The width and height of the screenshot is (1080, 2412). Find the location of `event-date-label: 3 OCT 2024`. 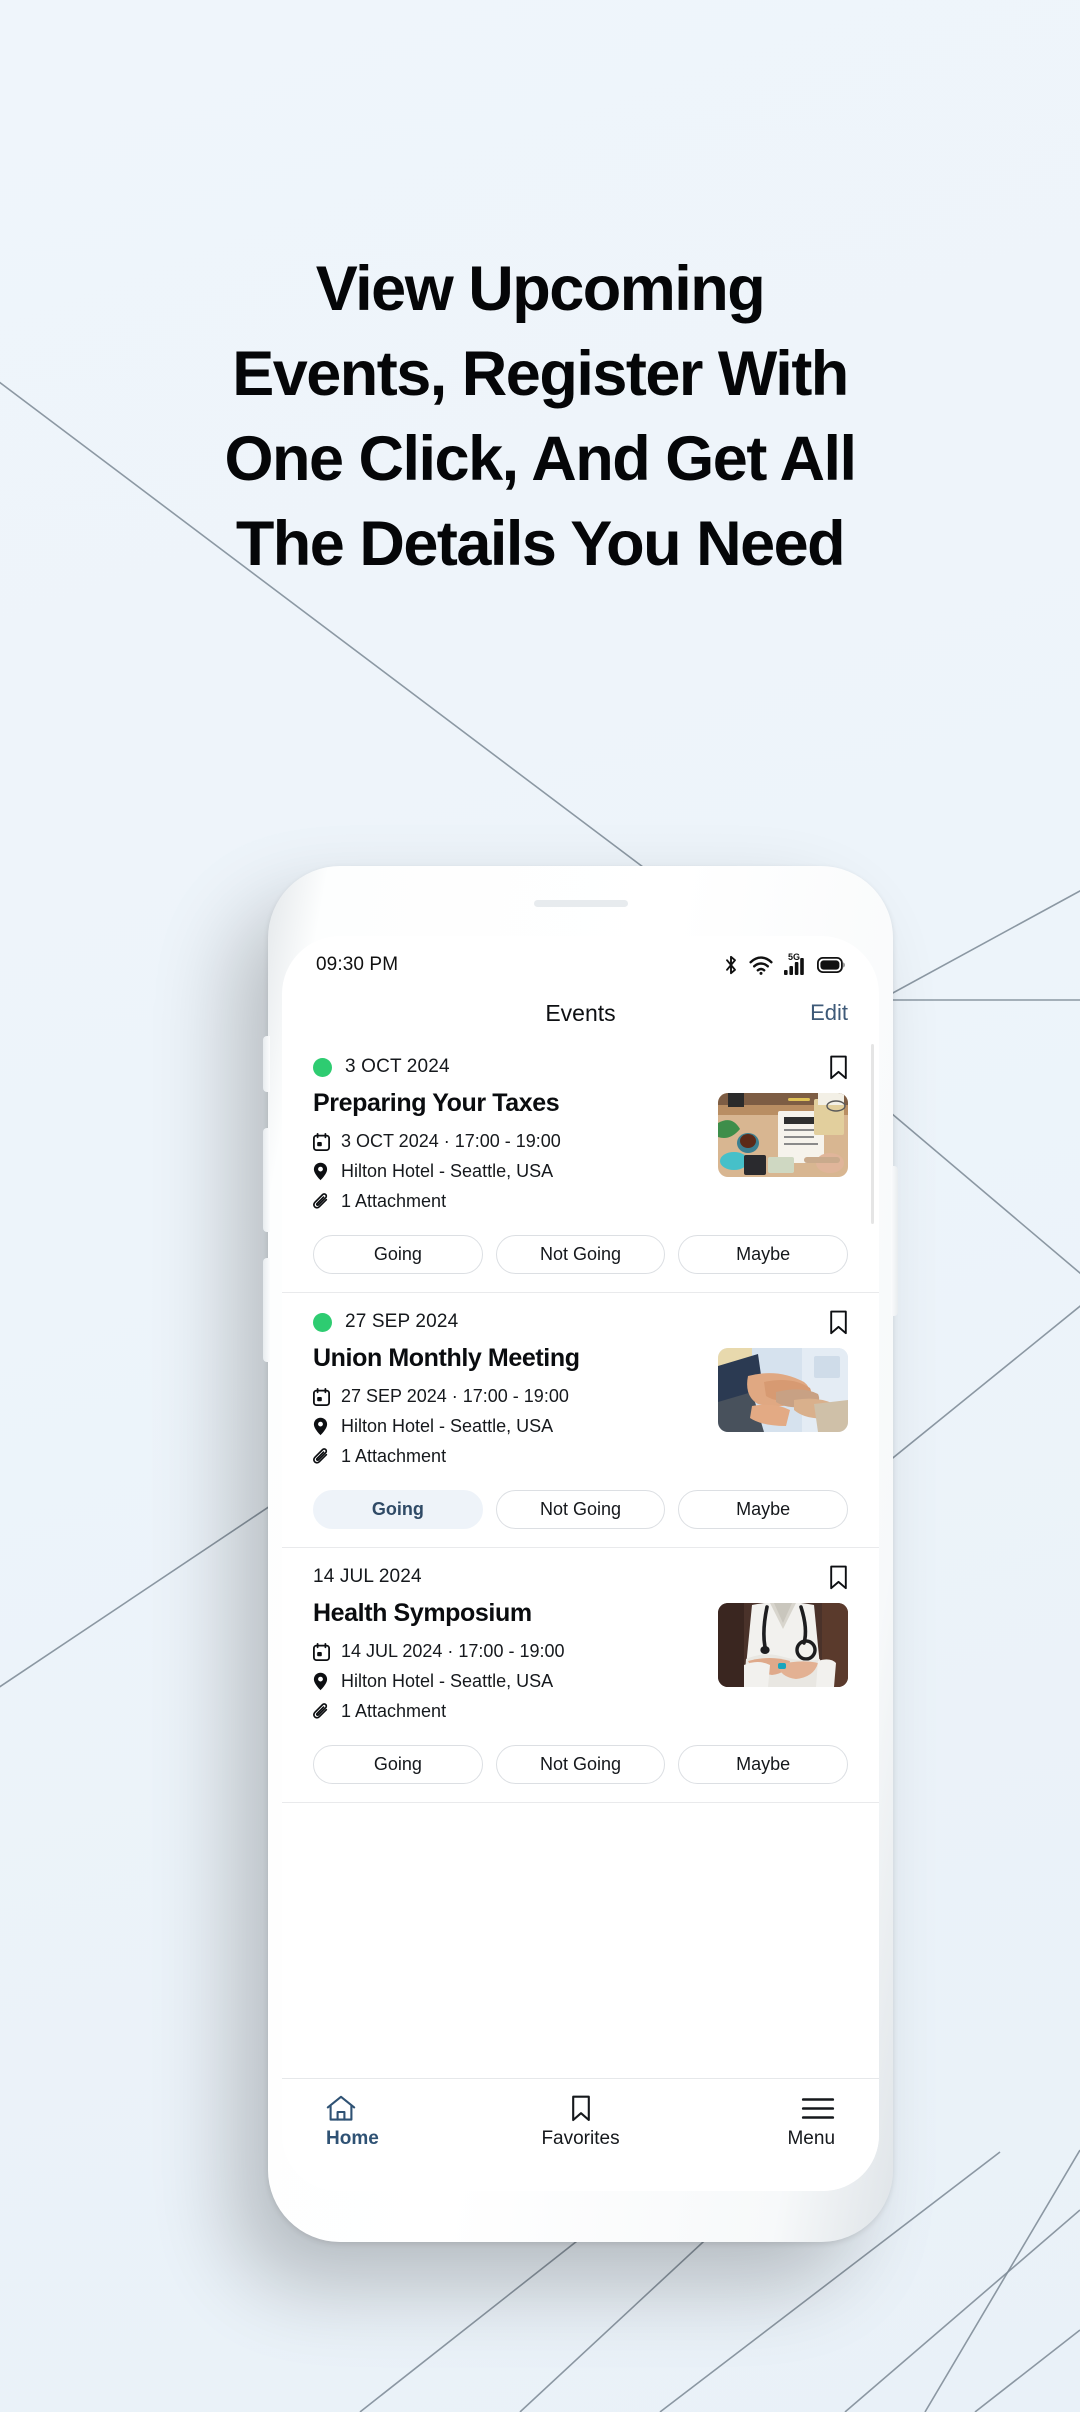

event-date-label: 3 OCT 2024 is located at coordinates (397, 1066).